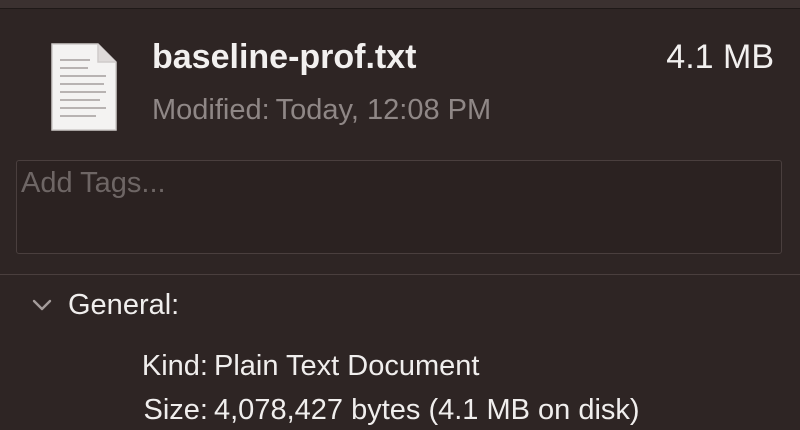  Describe the element at coordinates (400, 274) in the screenshot. I see `section-divider` at that location.